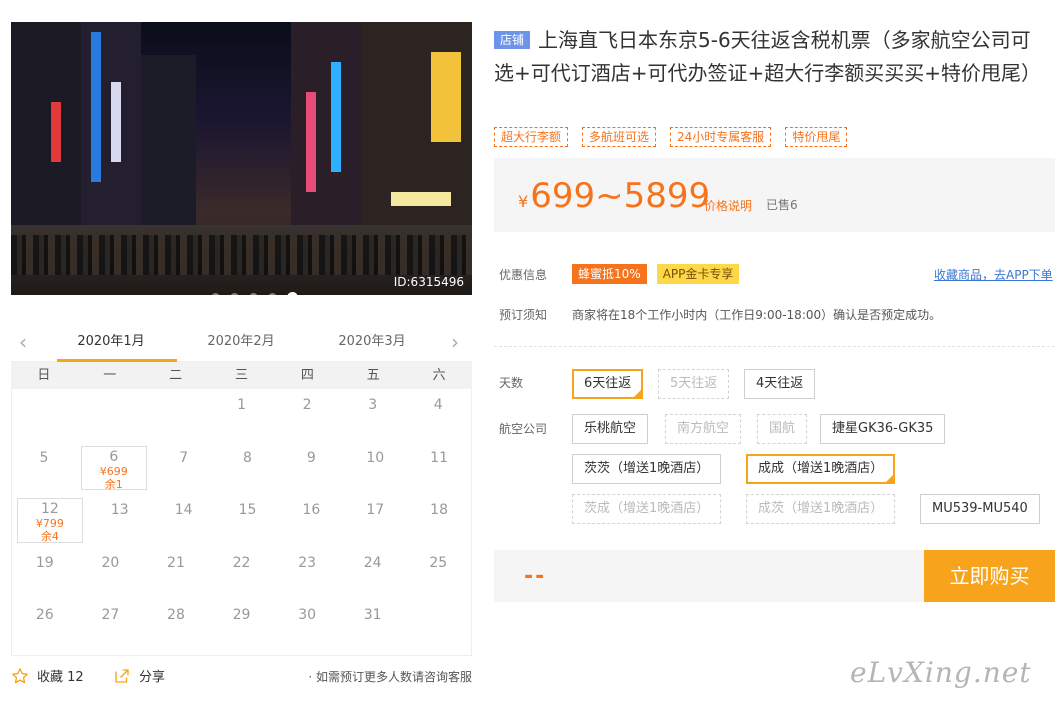 The width and height of the screenshot is (1055, 707). I want to click on calendar-day: 25, so click(438, 573).